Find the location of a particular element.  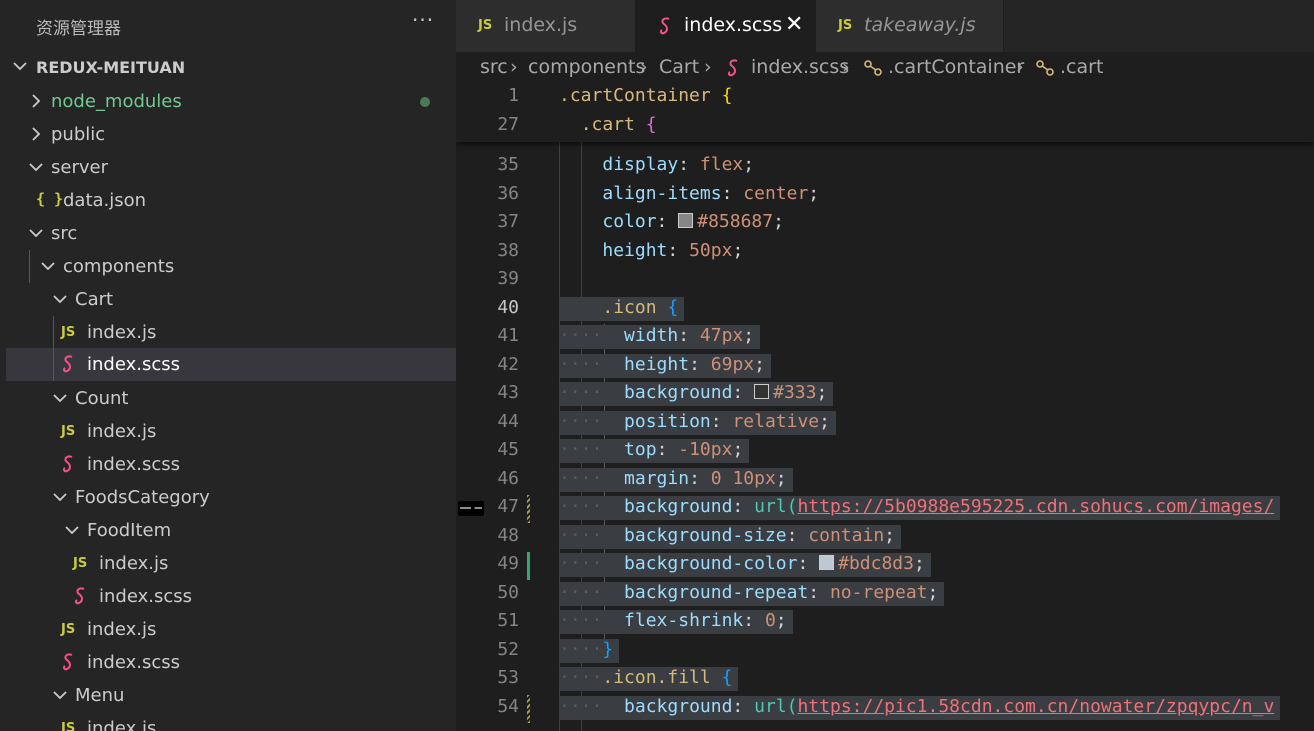

ellipsis-icon: ··· is located at coordinates (423, 20).